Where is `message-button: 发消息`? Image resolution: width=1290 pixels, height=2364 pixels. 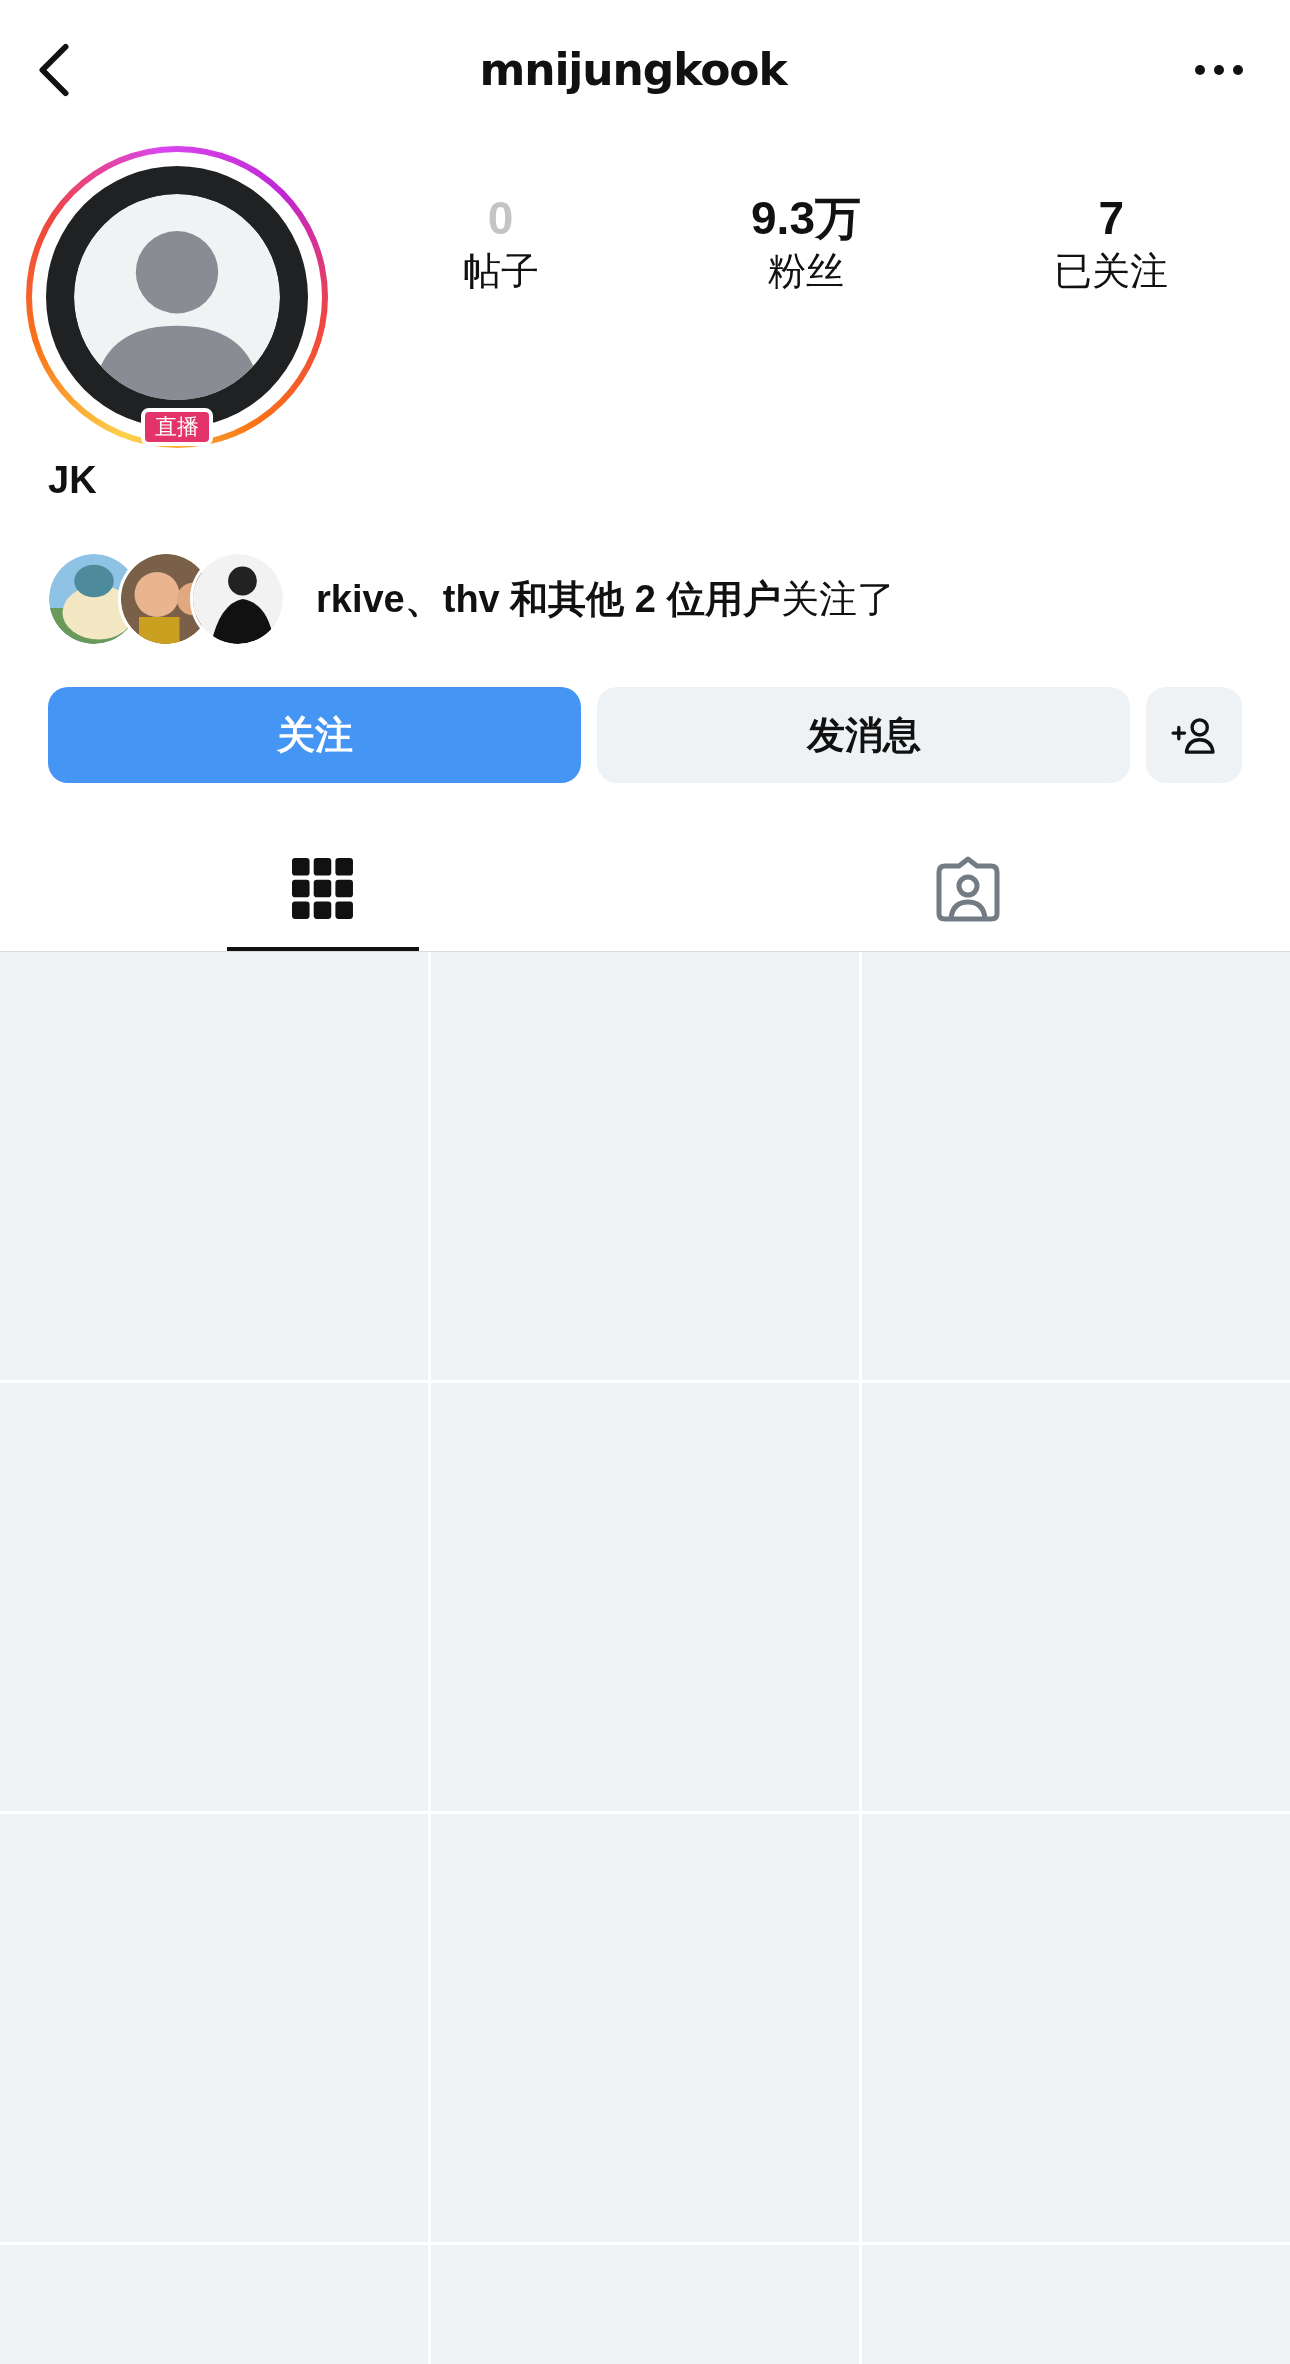
message-button: 发消息 is located at coordinates (863, 735).